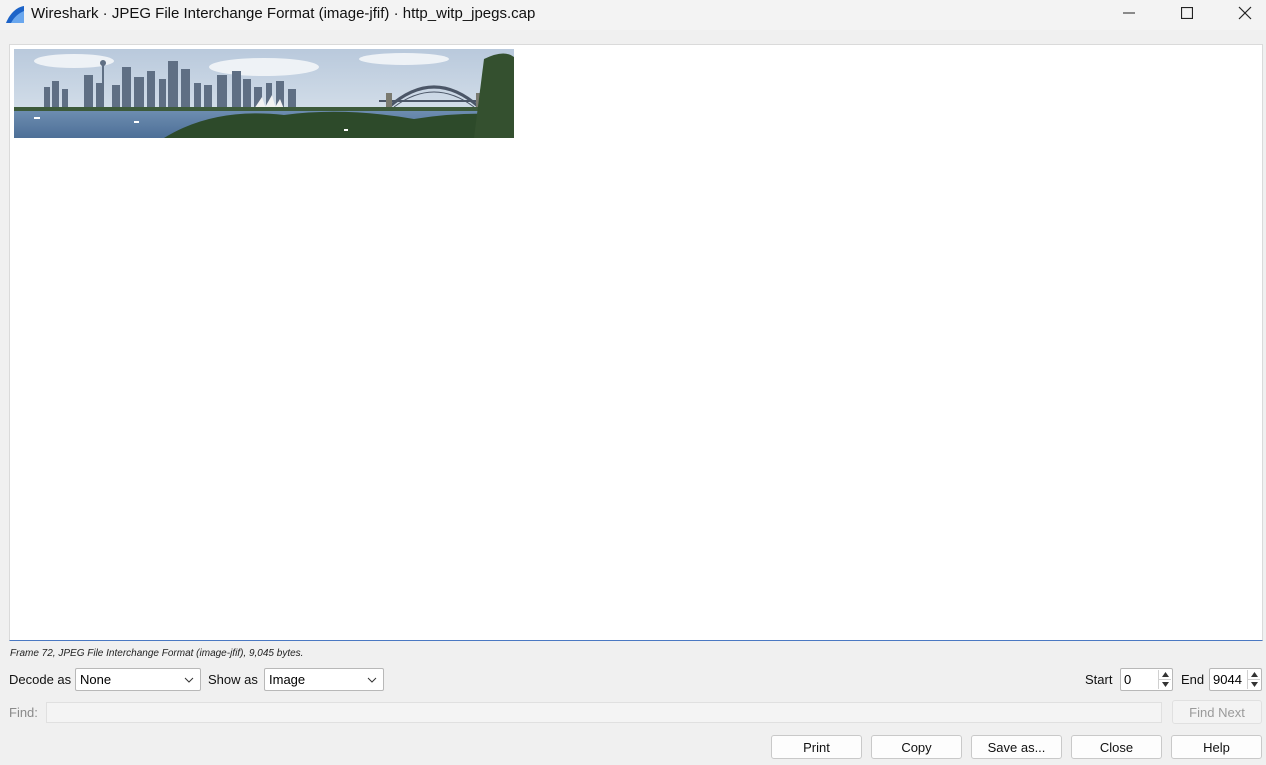 This screenshot has height=765, width=1266. I want to click on close-window-button, so click(1241, 13).